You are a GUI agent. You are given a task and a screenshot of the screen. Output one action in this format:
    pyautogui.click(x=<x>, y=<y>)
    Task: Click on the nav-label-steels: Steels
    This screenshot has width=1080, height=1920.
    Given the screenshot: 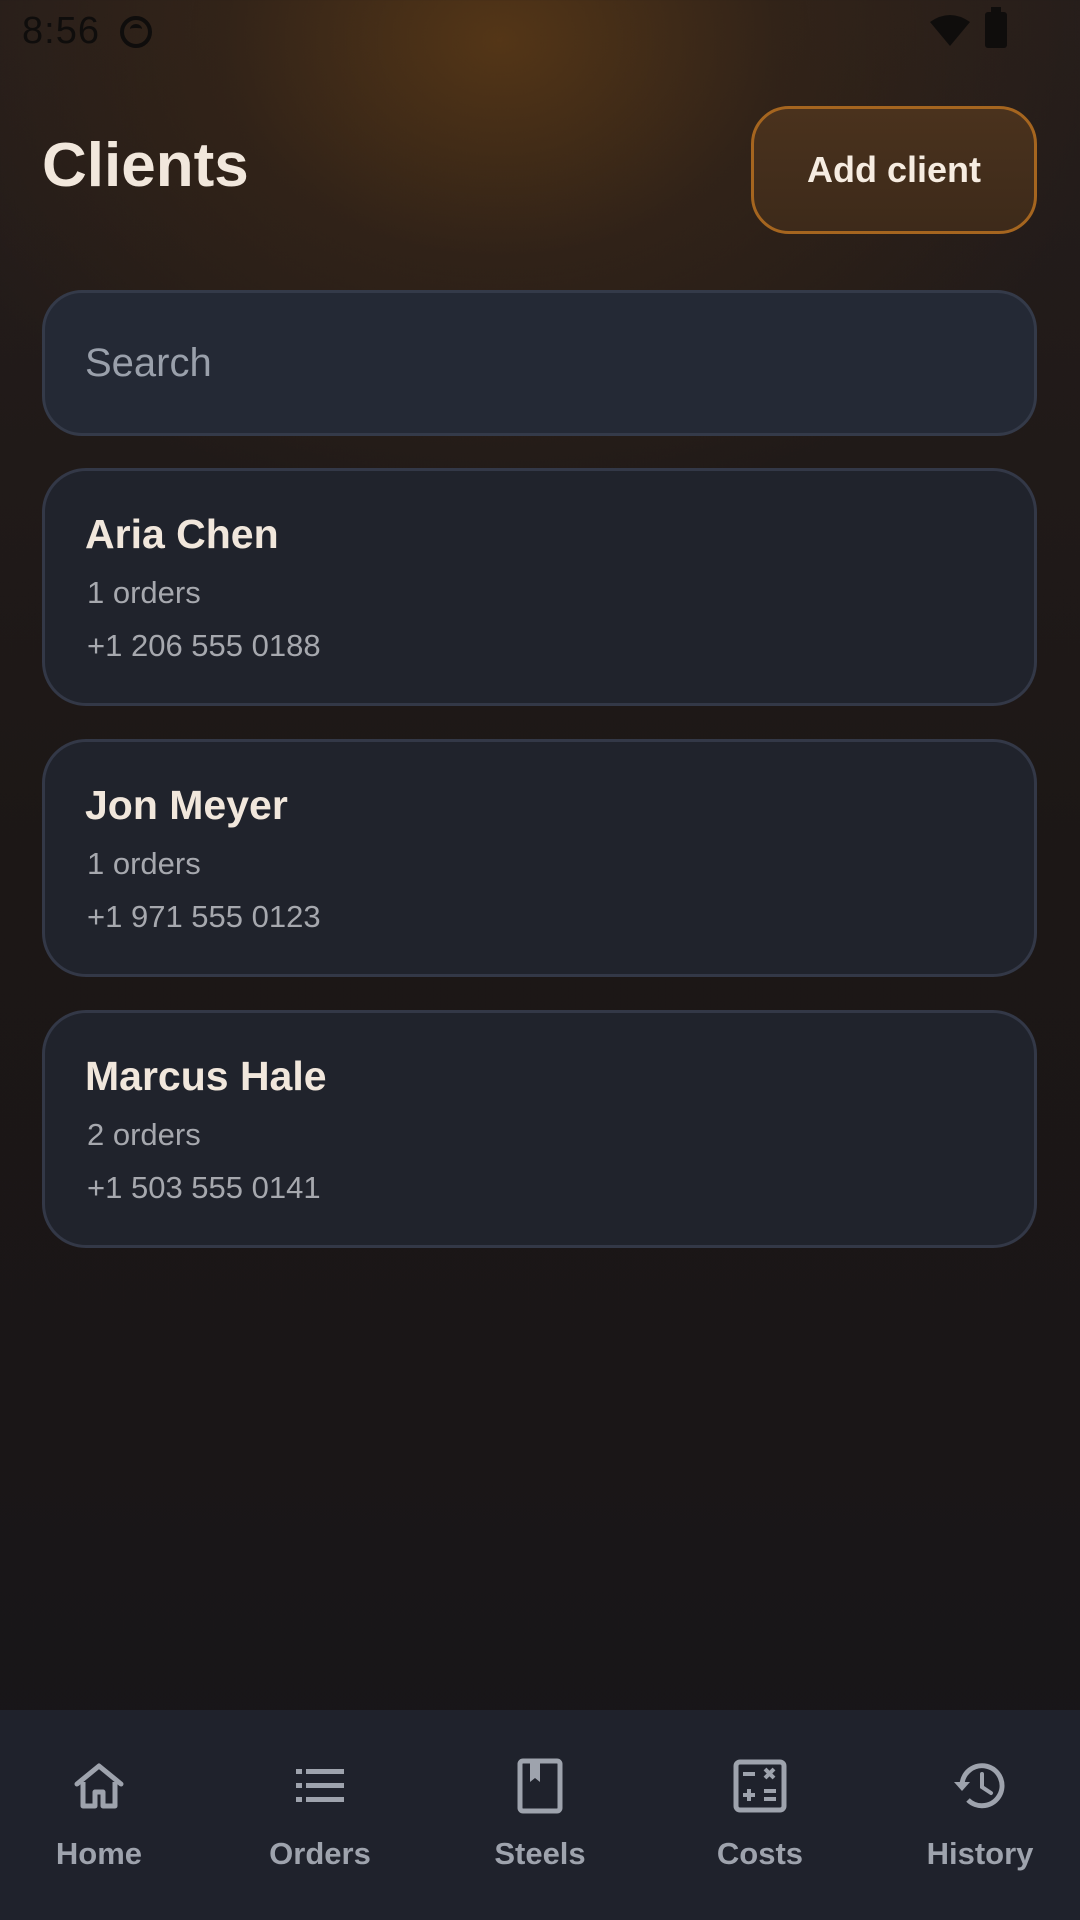 What is the action you would take?
    pyautogui.click(x=540, y=1853)
    